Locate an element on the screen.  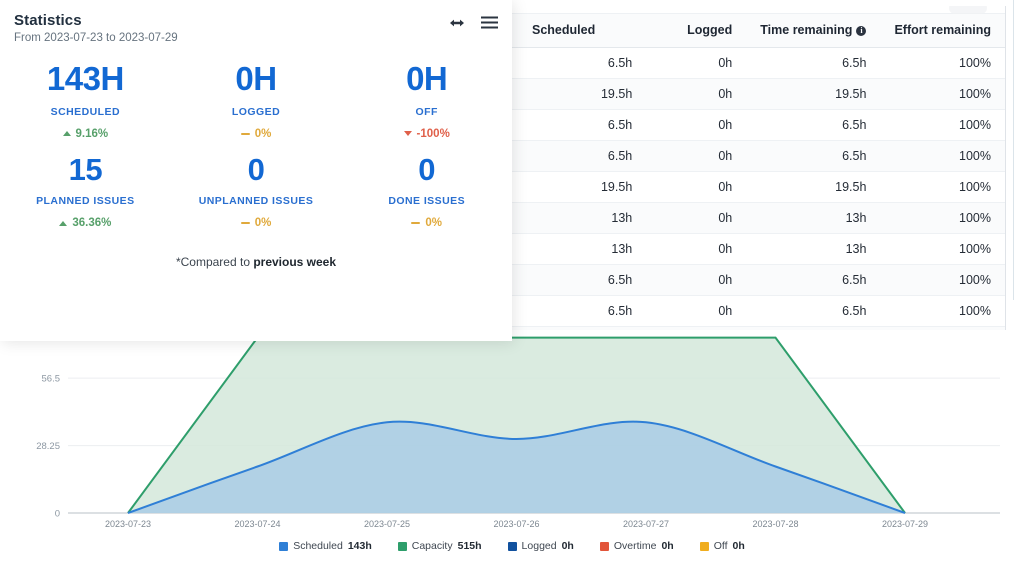
legend-item-capacity: Capacity 515h is located at coordinates (439, 546).